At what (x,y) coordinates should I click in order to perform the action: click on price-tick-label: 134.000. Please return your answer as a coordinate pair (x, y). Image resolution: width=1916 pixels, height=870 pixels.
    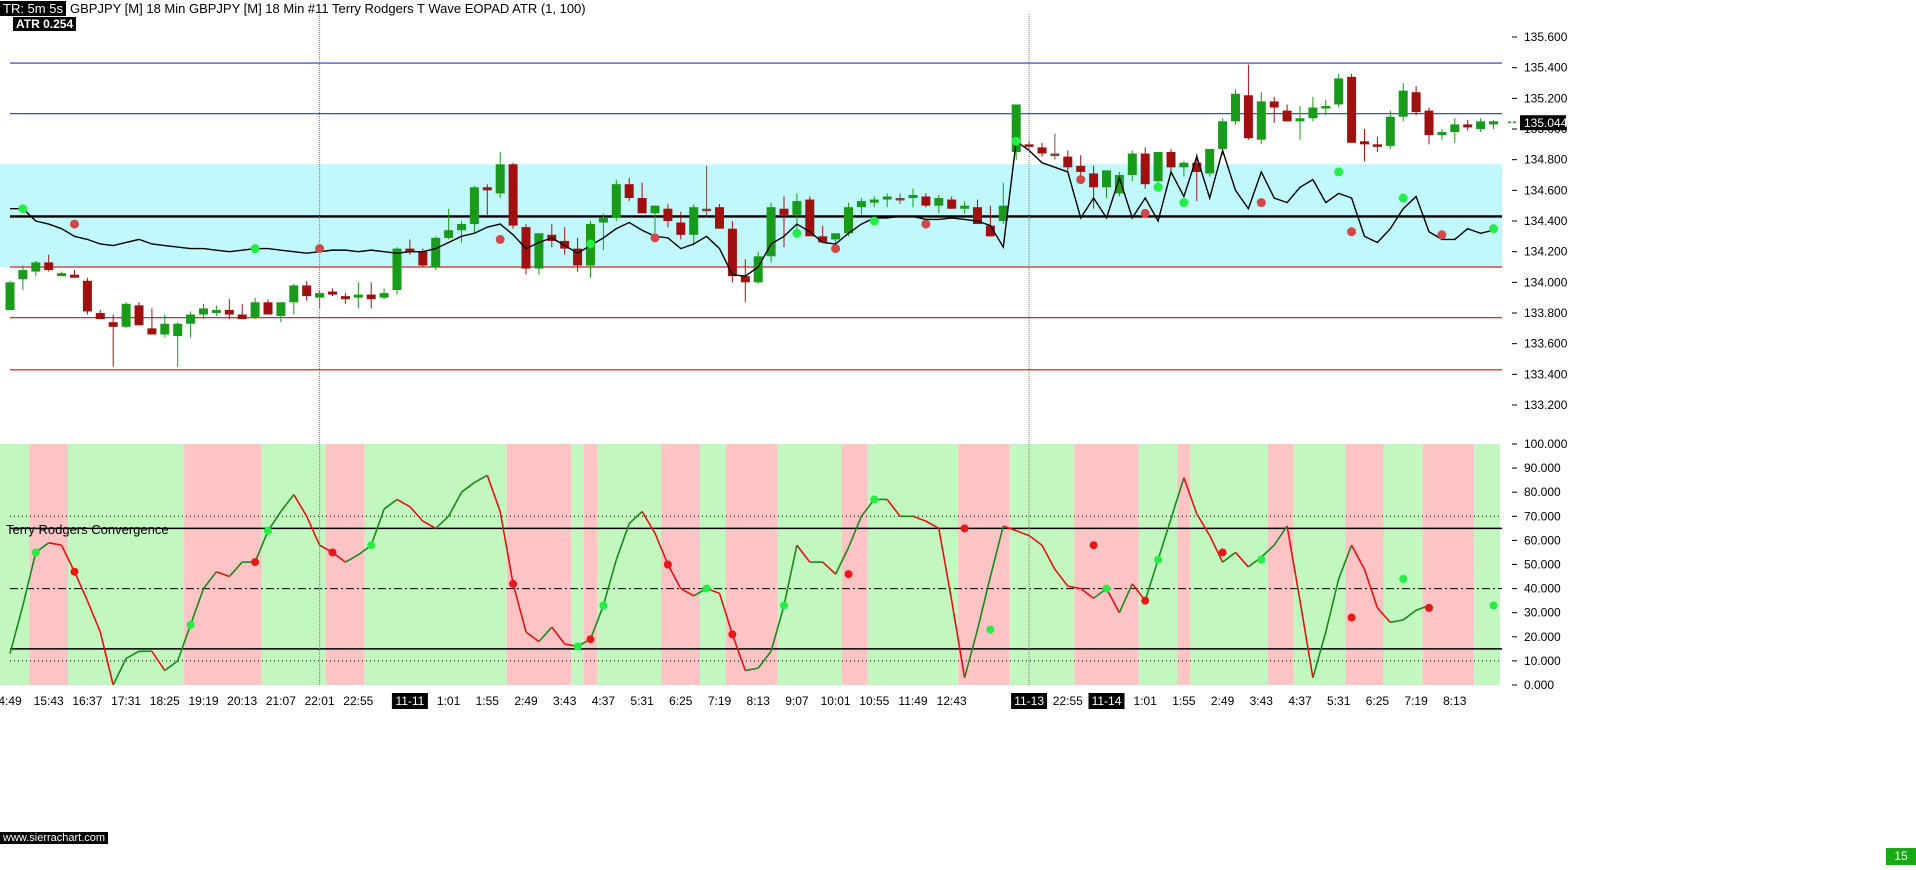
    Looking at the image, I should click on (1546, 282).